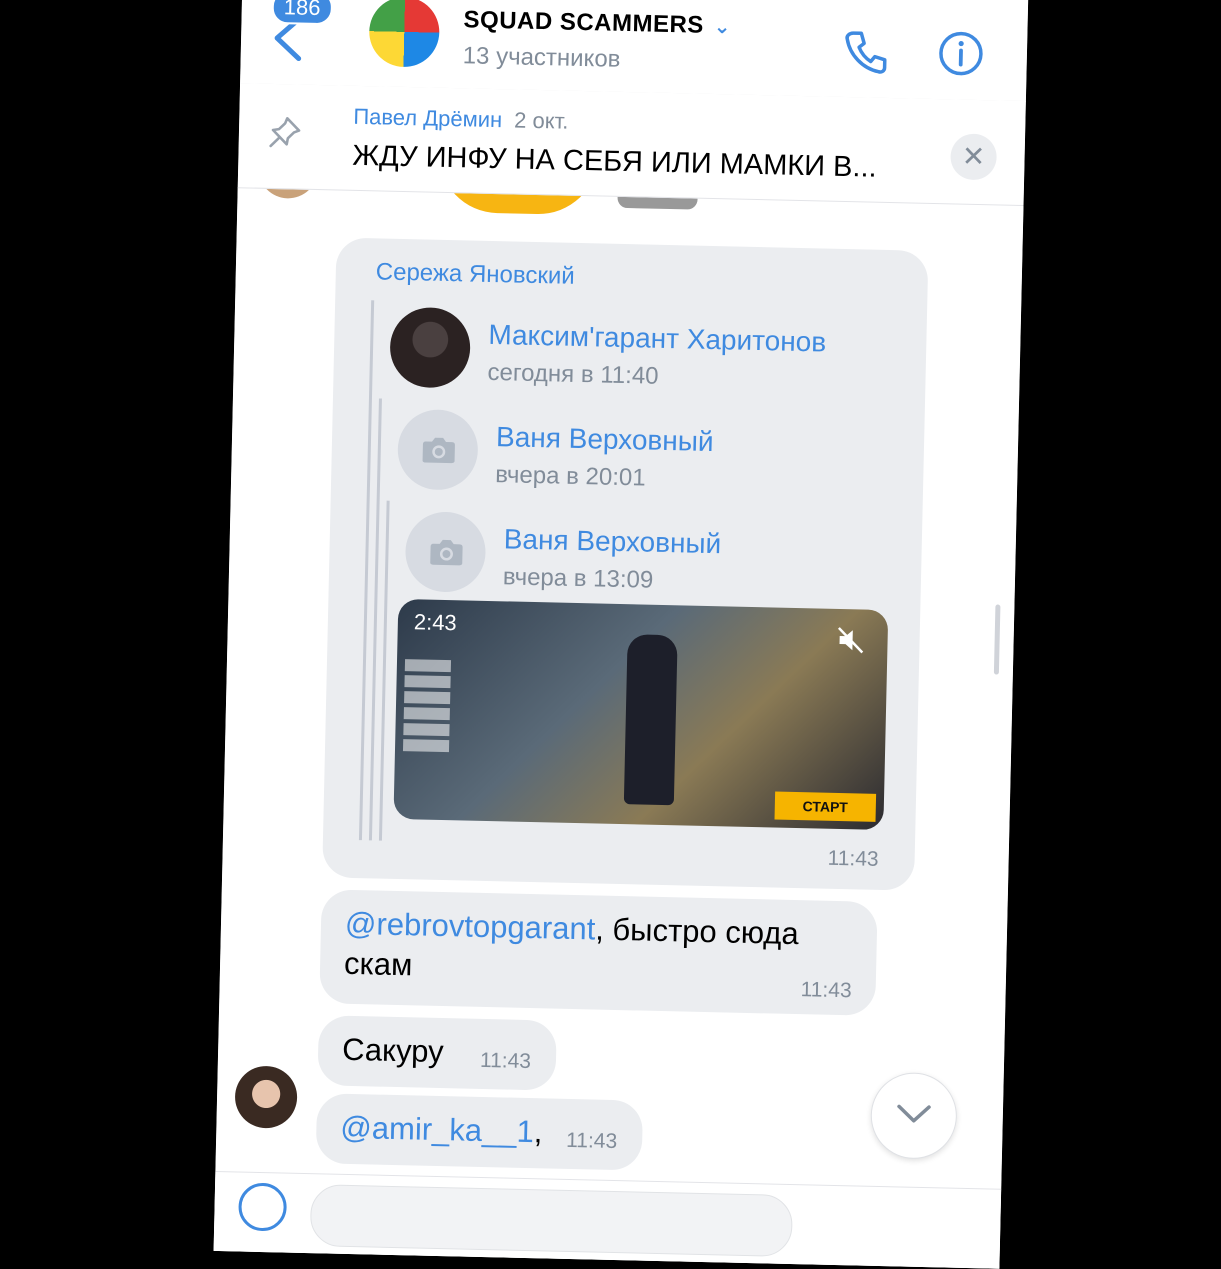  What do you see at coordinates (262, 1206) in the screenshot?
I see `add-attachment-button` at bounding box center [262, 1206].